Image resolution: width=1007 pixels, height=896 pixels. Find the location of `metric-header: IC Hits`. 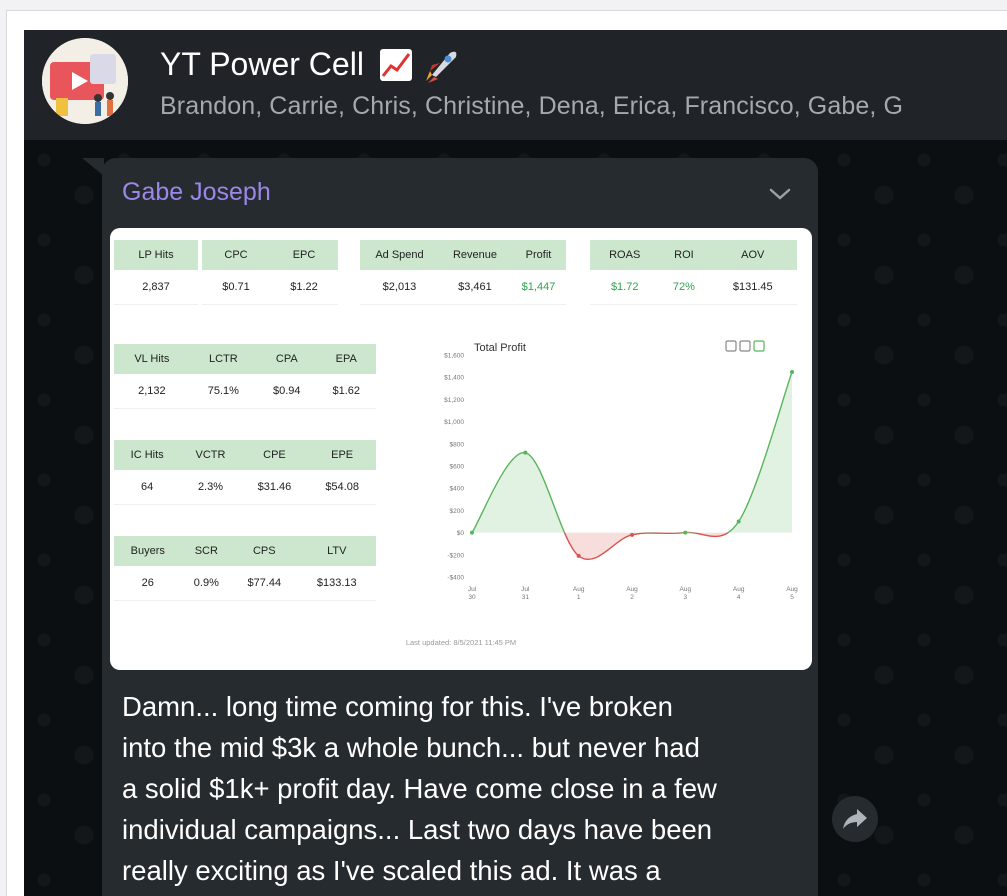

metric-header: IC Hits is located at coordinates (147, 455).